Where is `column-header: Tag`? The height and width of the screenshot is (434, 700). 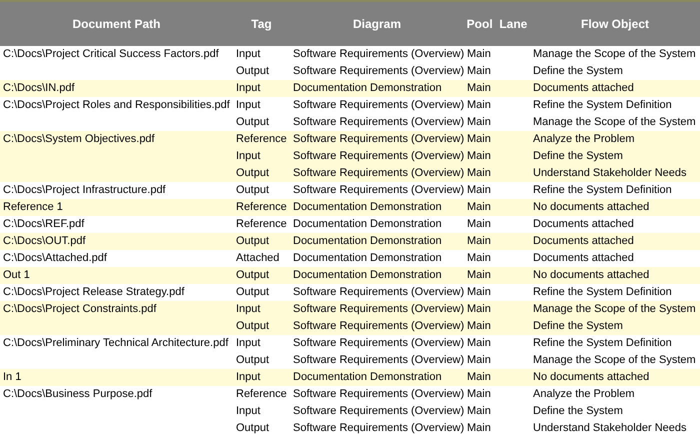
column-header: Tag is located at coordinates (261, 23).